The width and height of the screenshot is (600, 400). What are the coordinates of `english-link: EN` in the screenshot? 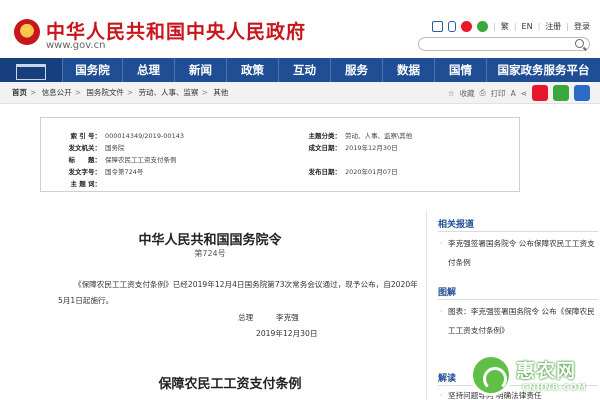 It's located at (527, 26).